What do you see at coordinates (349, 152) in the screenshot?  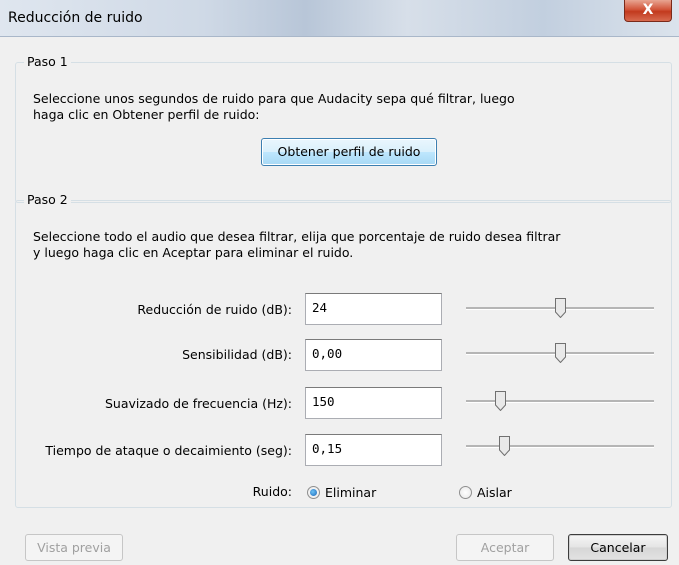 I see `get-noise-profile-button: Obtener perfil de ruido` at bounding box center [349, 152].